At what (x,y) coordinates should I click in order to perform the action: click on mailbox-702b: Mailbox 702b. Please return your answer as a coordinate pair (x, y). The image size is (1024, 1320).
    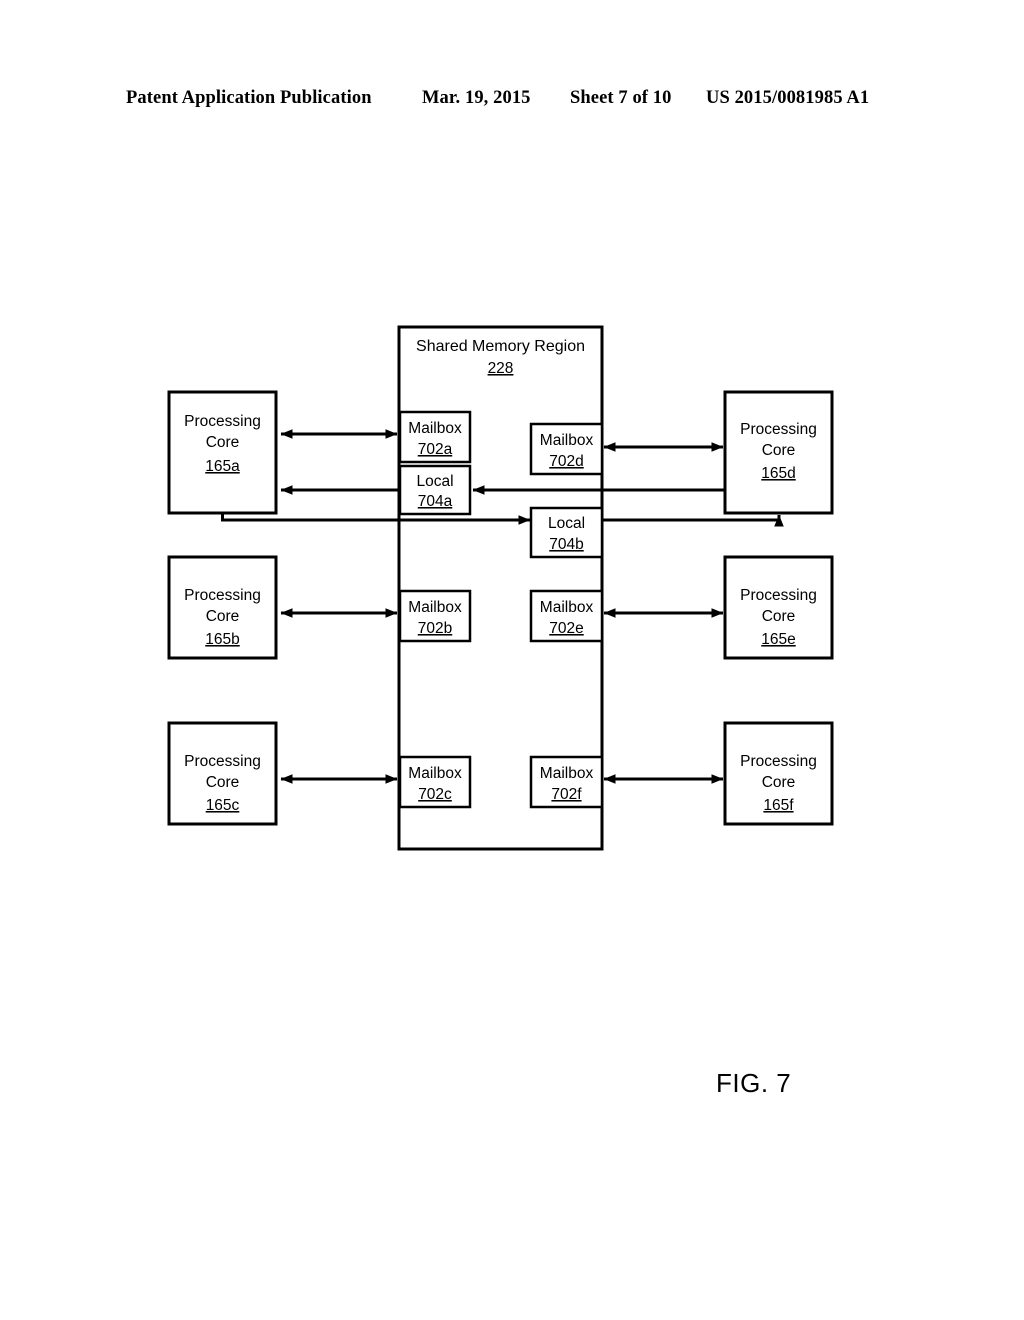
    Looking at the image, I should click on (435, 616).